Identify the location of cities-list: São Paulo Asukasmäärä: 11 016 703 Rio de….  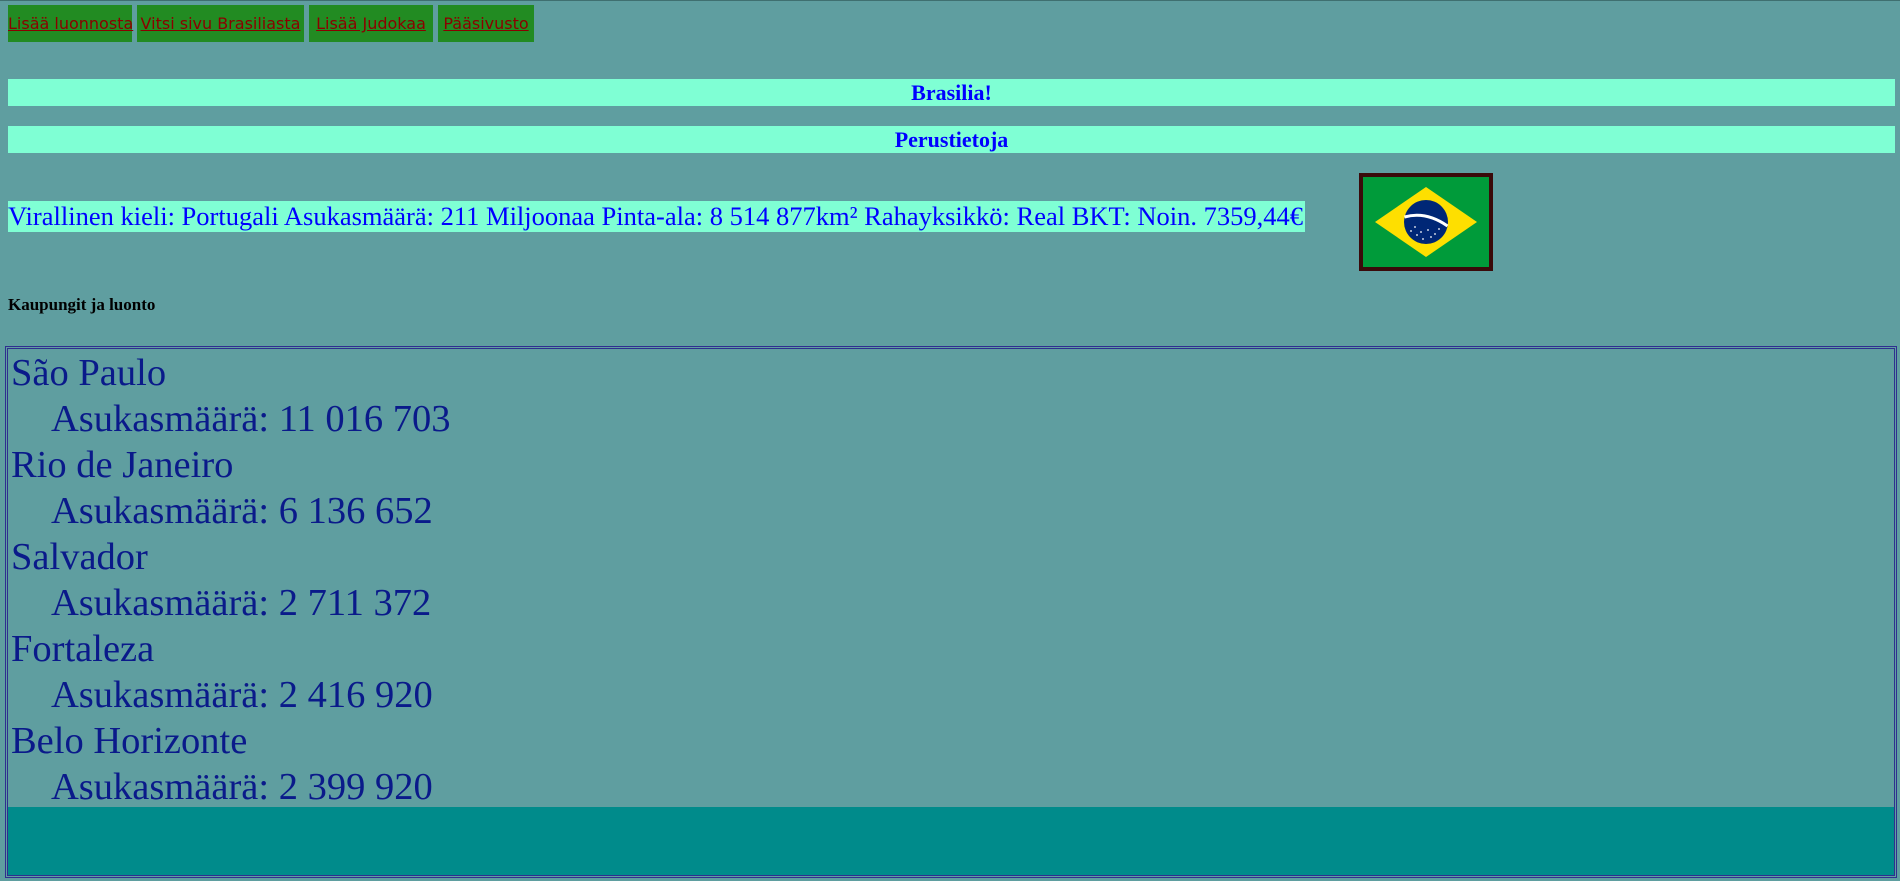
(231, 580).